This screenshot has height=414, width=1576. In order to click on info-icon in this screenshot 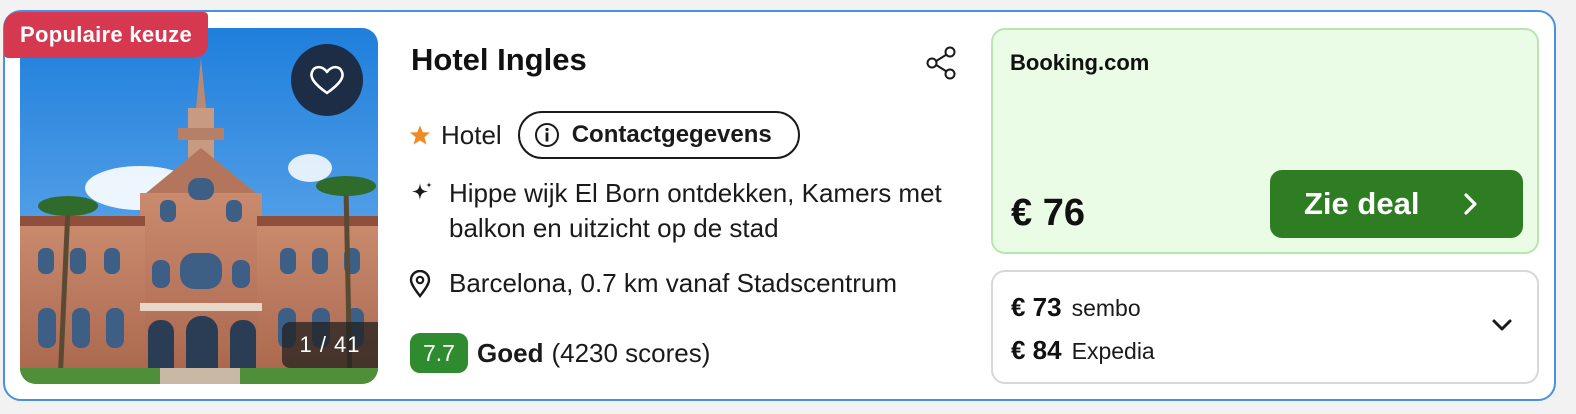, I will do `click(546, 135)`.